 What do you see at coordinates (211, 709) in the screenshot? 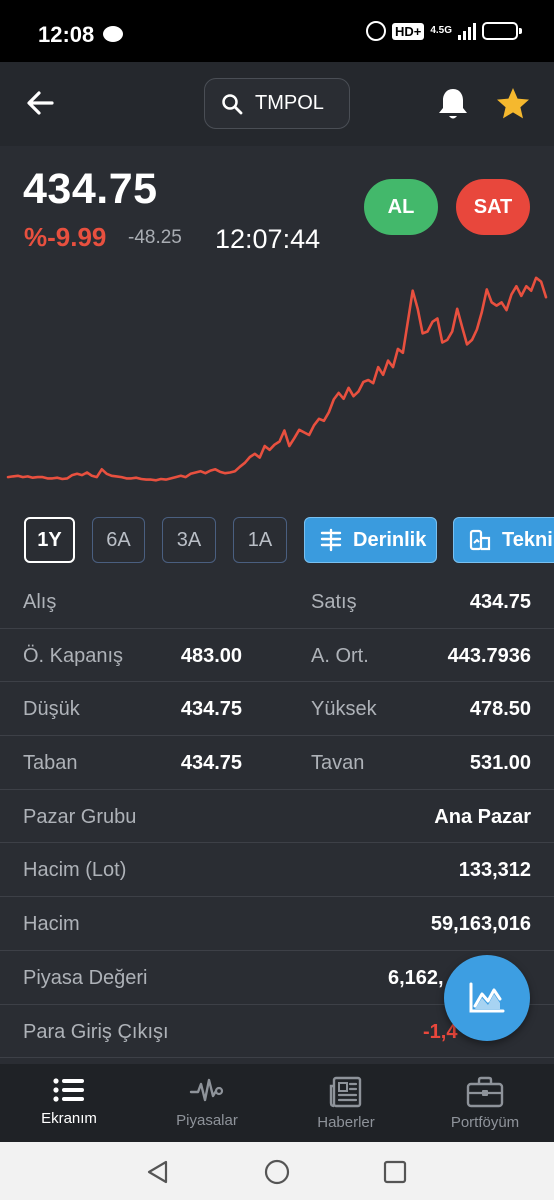
I see `low-value: 434.75` at bounding box center [211, 709].